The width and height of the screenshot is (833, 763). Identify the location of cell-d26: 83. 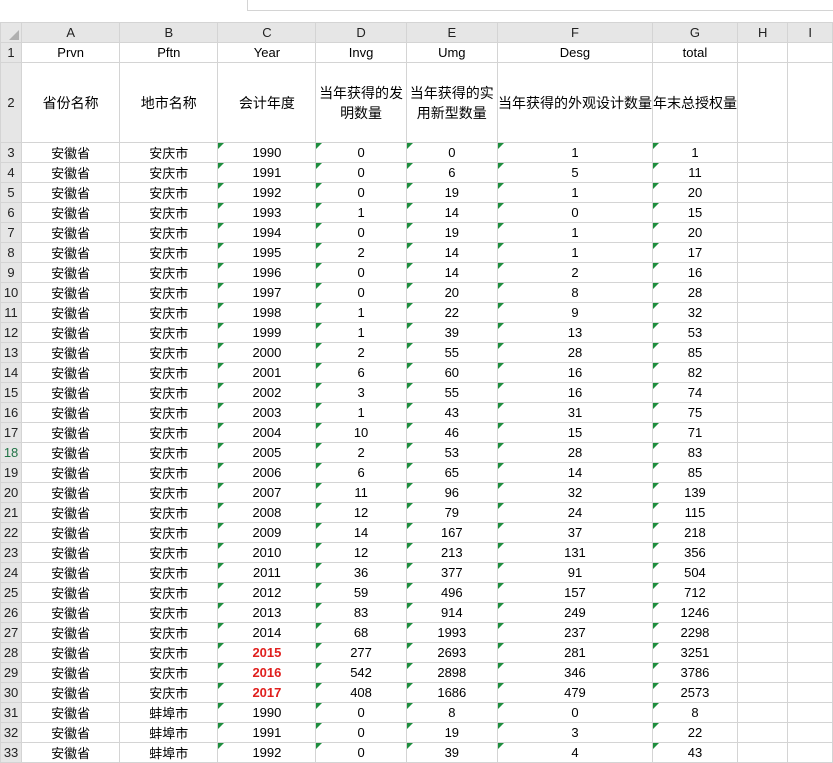
(361, 612).